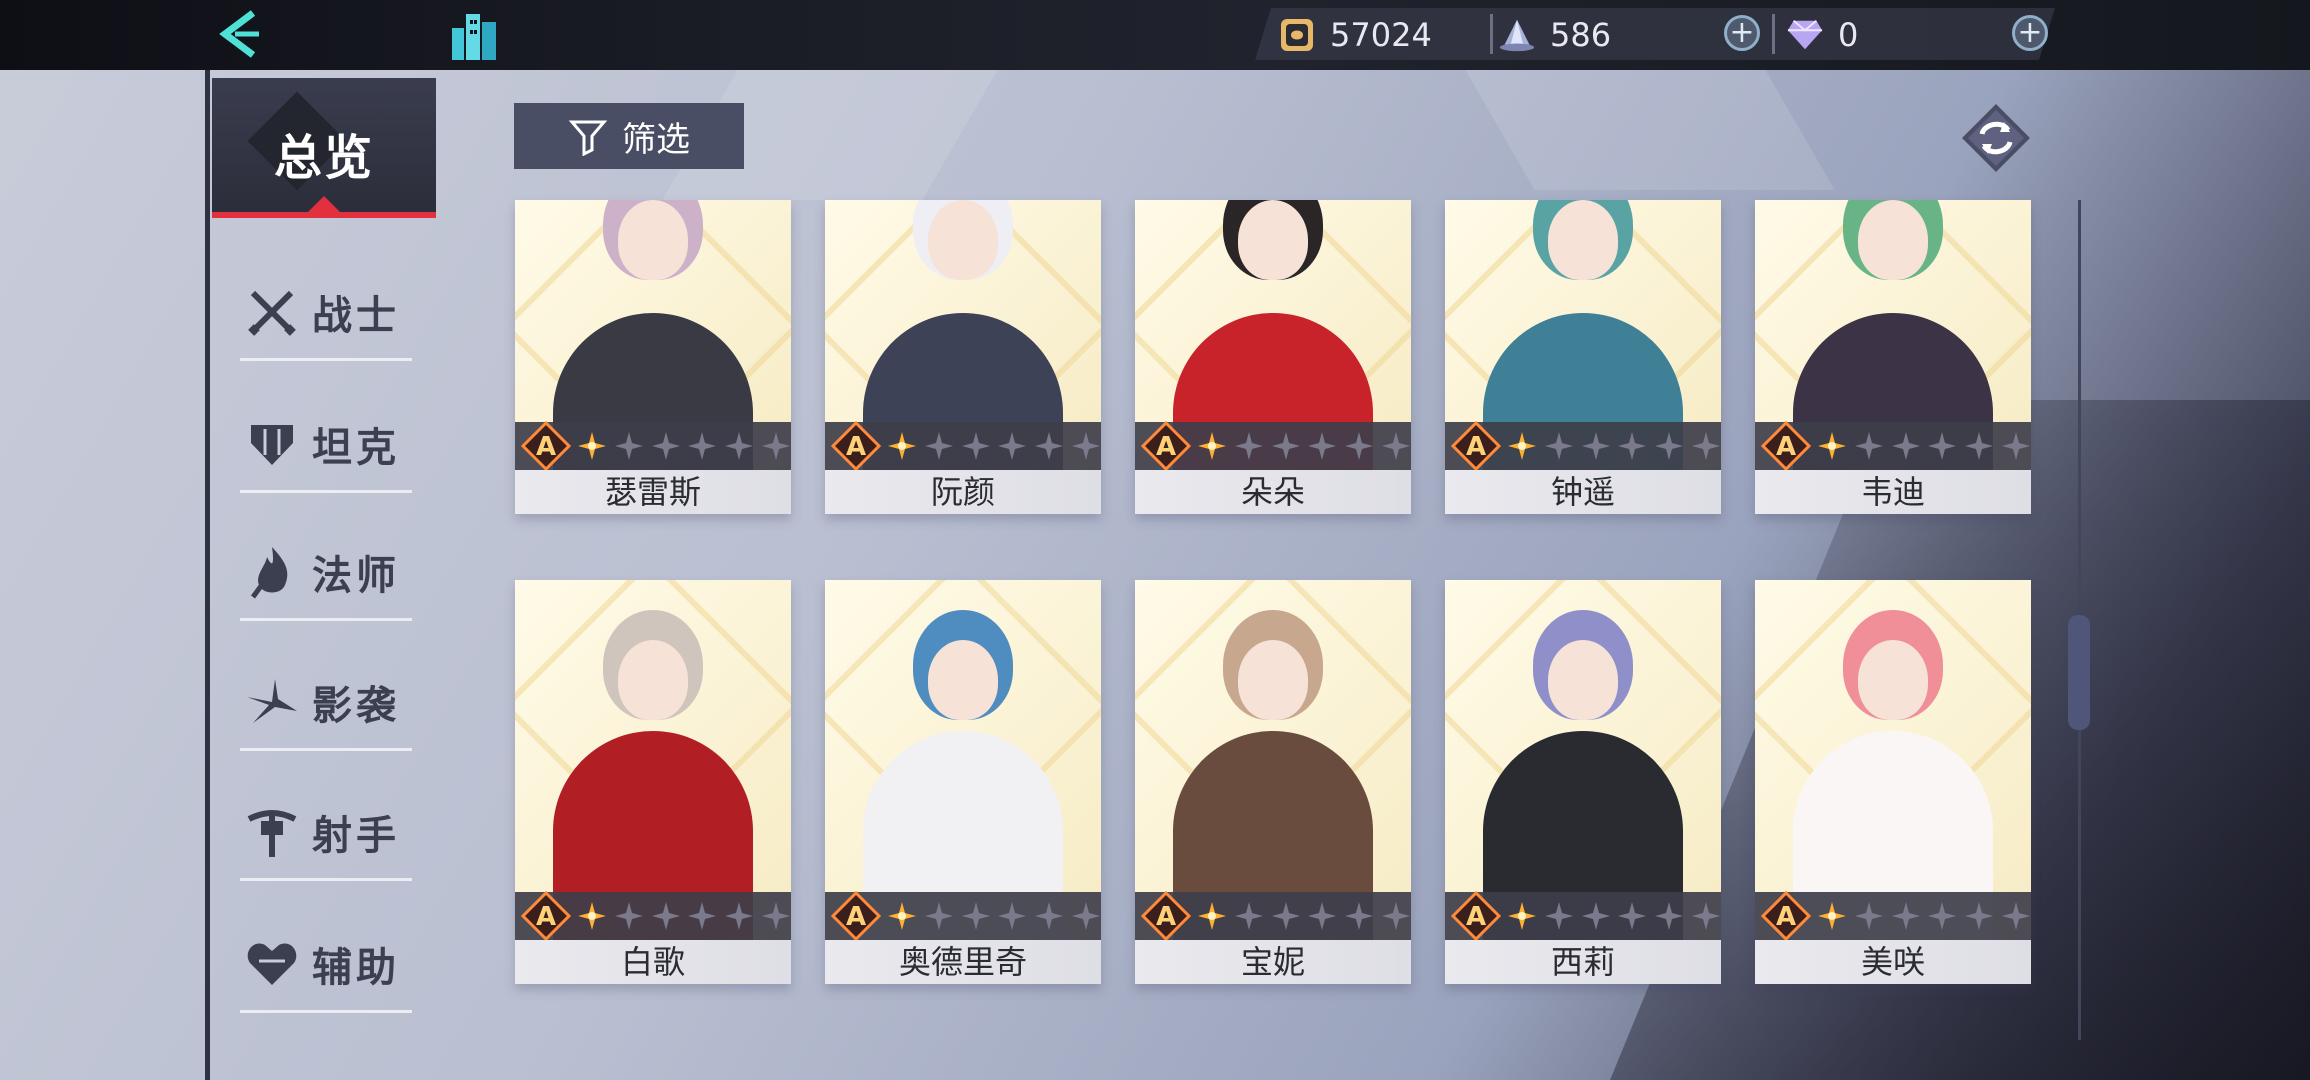 Image resolution: width=2310 pixels, height=1080 pixels. I want to click on back-button, so click(240, 34).